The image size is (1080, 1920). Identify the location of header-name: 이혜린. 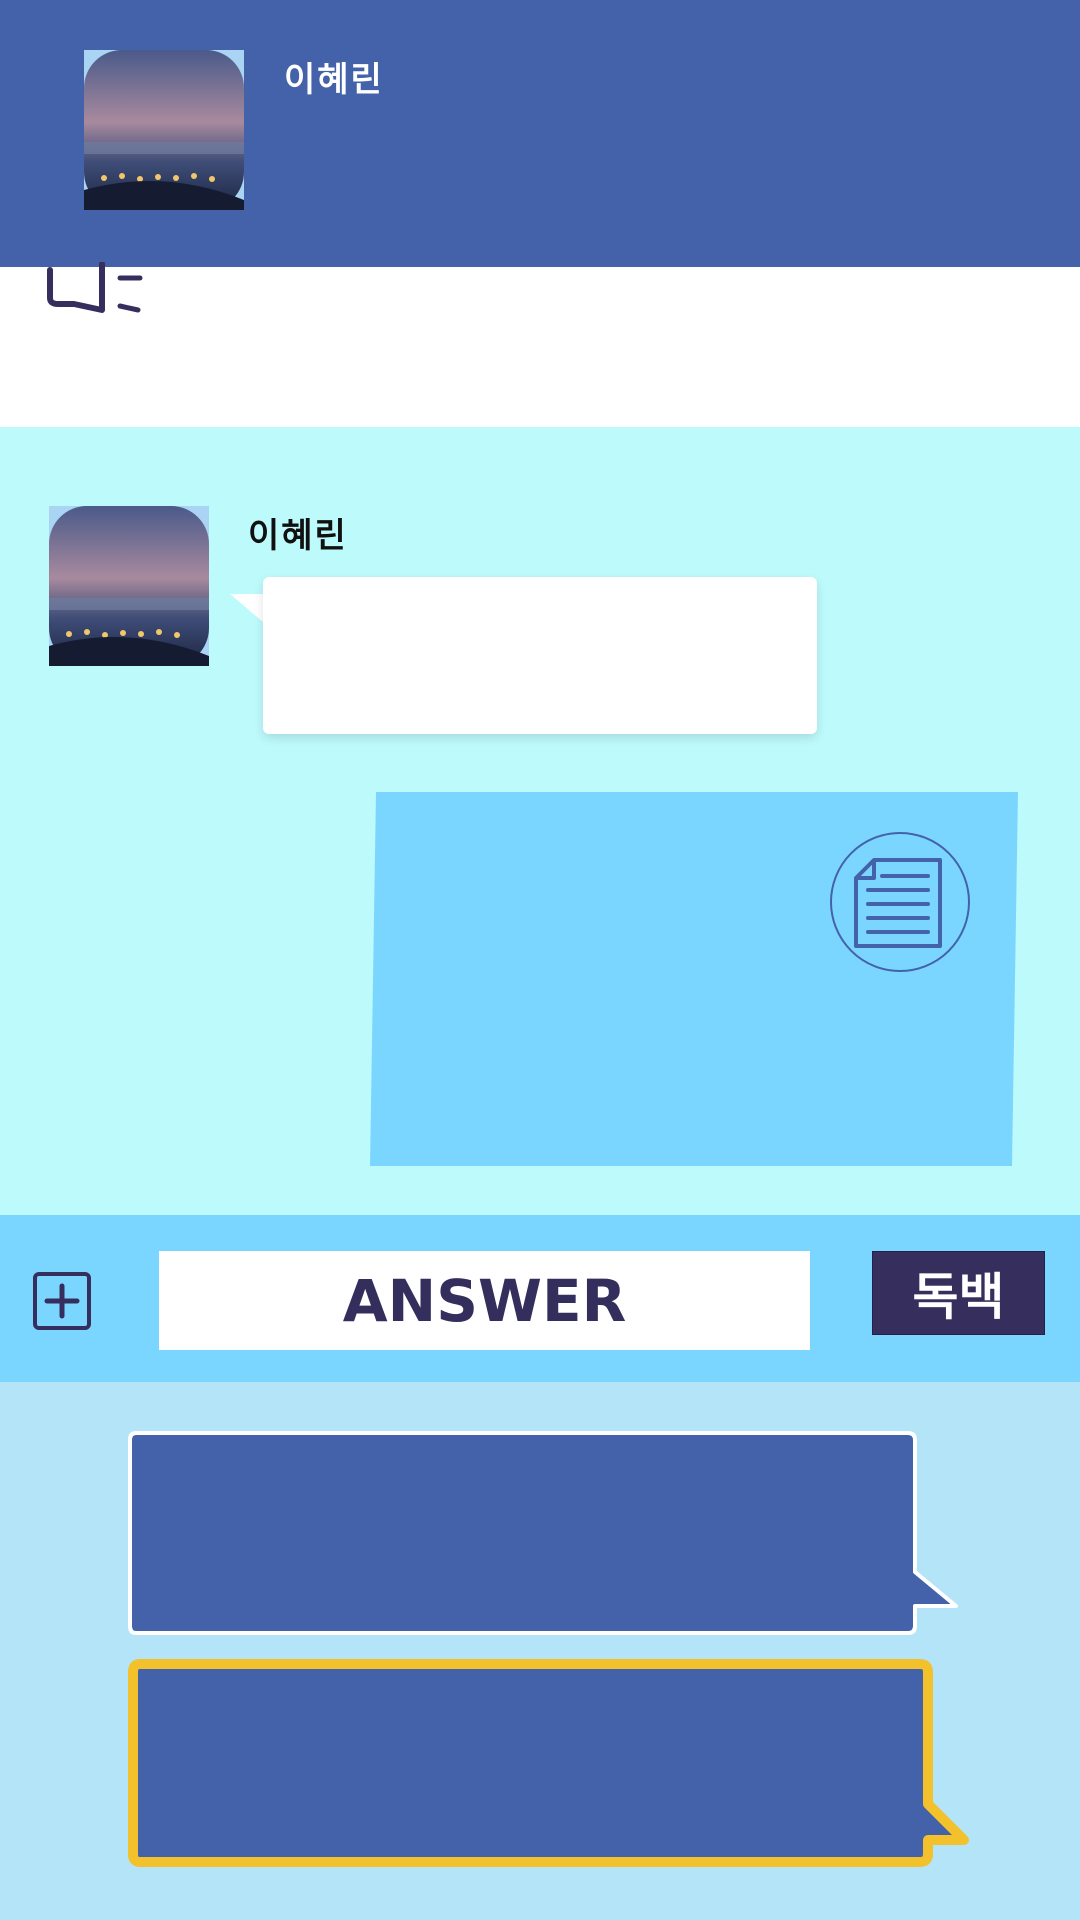
(334, 80).